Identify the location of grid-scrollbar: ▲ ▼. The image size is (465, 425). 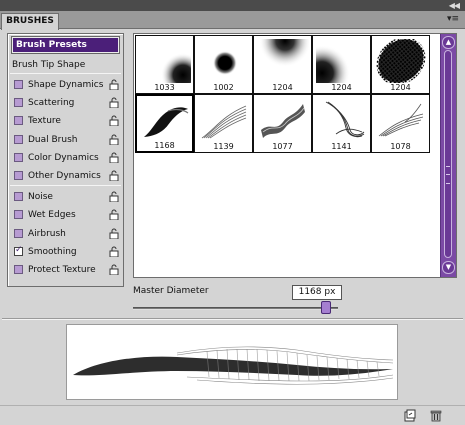
(448, 155).